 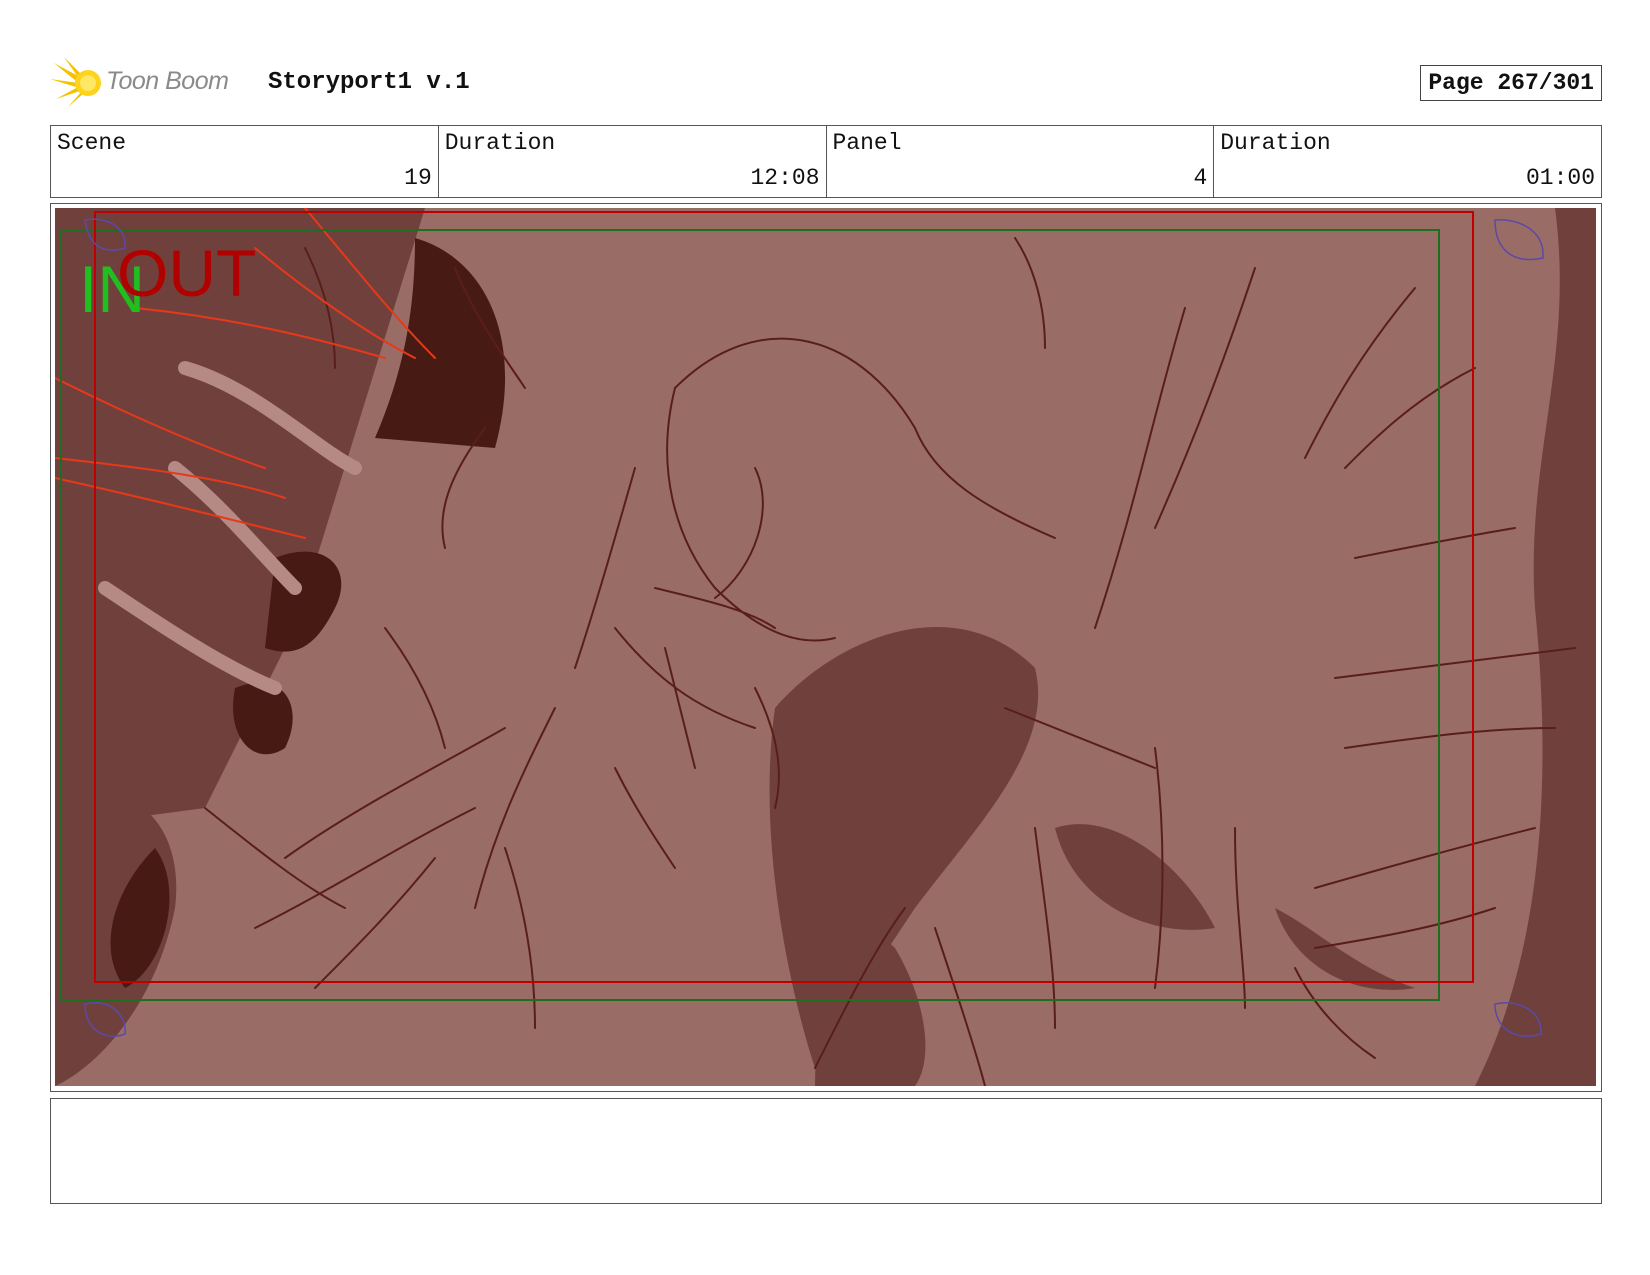 What do you see at coordinates (418, 178) in the screenshot?
I see `scene-value: 19` at bounding box center [418, 178].